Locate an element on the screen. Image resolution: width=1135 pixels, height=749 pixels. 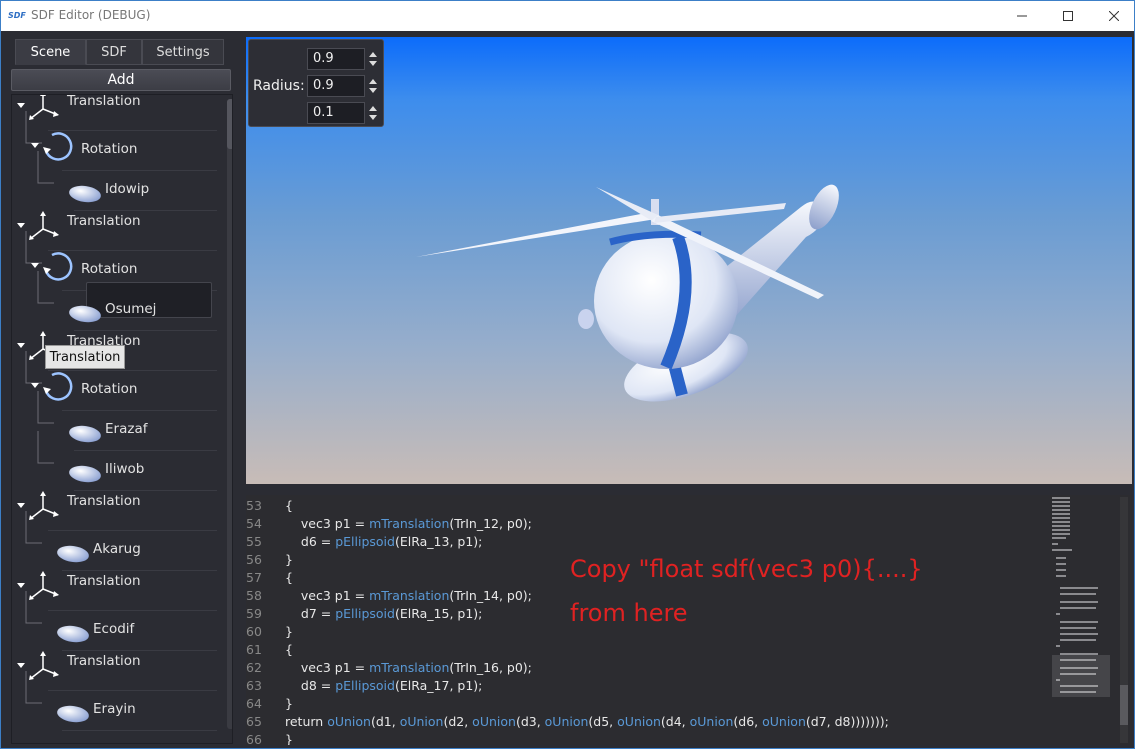
code-line: 56} is located at coordinates (269, 561).